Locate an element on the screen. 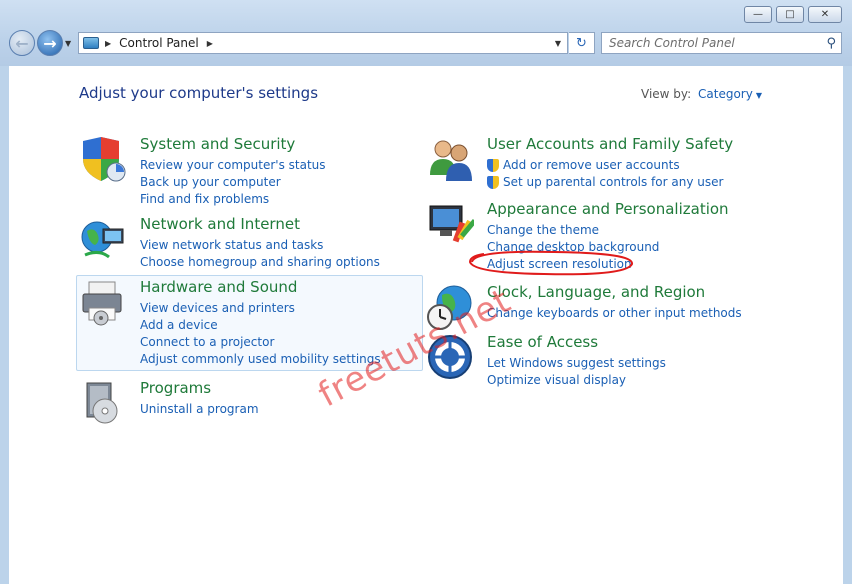 The image size is (852, 584). link-devices-printers: View devices and printers is located at coordinates (260, 308).